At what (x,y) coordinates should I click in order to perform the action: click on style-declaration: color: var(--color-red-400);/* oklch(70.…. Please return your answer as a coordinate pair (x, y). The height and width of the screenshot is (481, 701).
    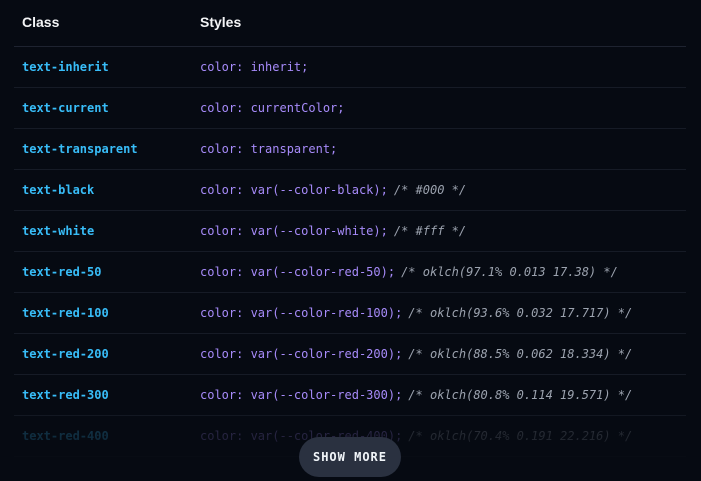
    Looking at the image, I should click on (416, 436).